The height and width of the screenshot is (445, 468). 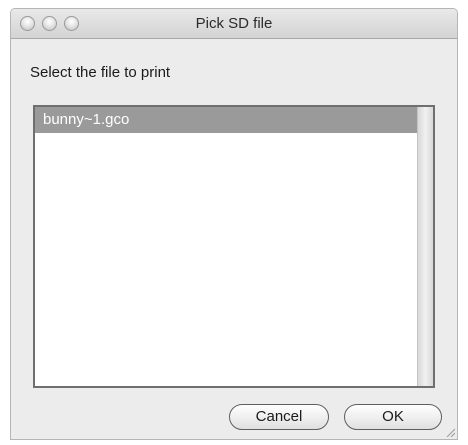 I want to click on title-bar: Pick SD file, so click(x=234, y=24).